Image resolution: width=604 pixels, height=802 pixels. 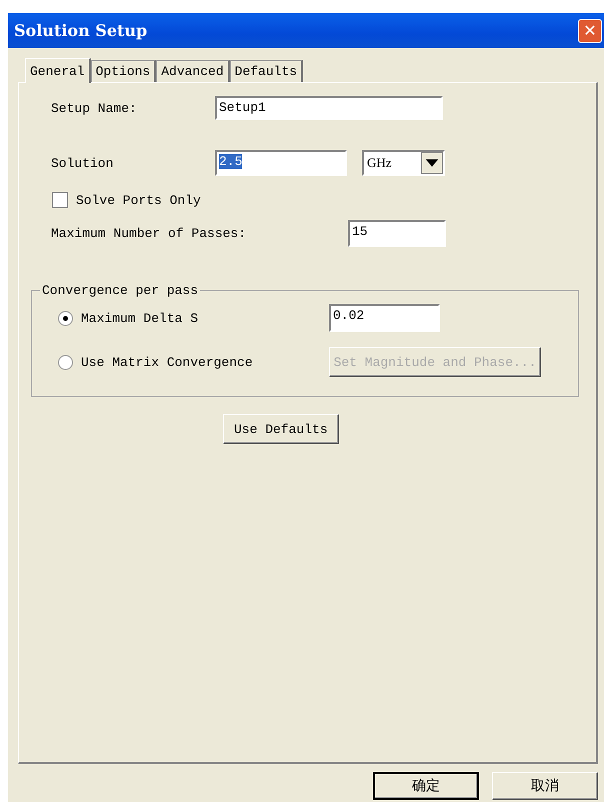 I want to click on close-button: ✕, so click(x=590, y=30).